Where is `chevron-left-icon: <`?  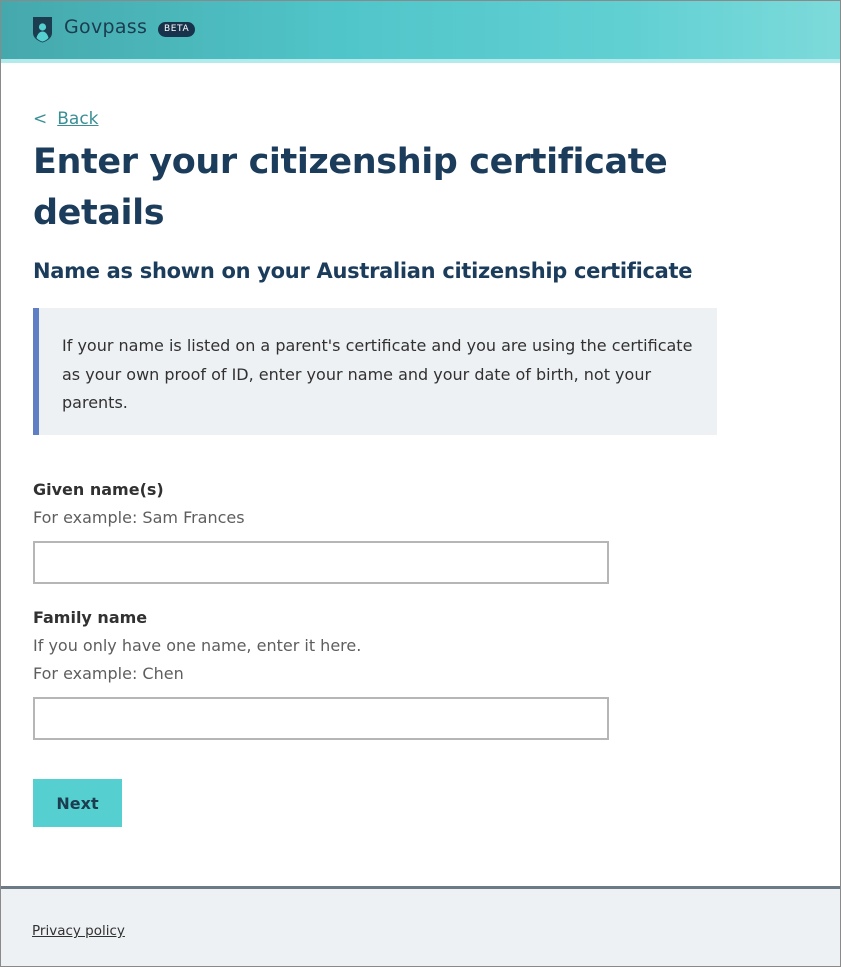
chevron-left-icon: < is located at coordinates (40, 119).